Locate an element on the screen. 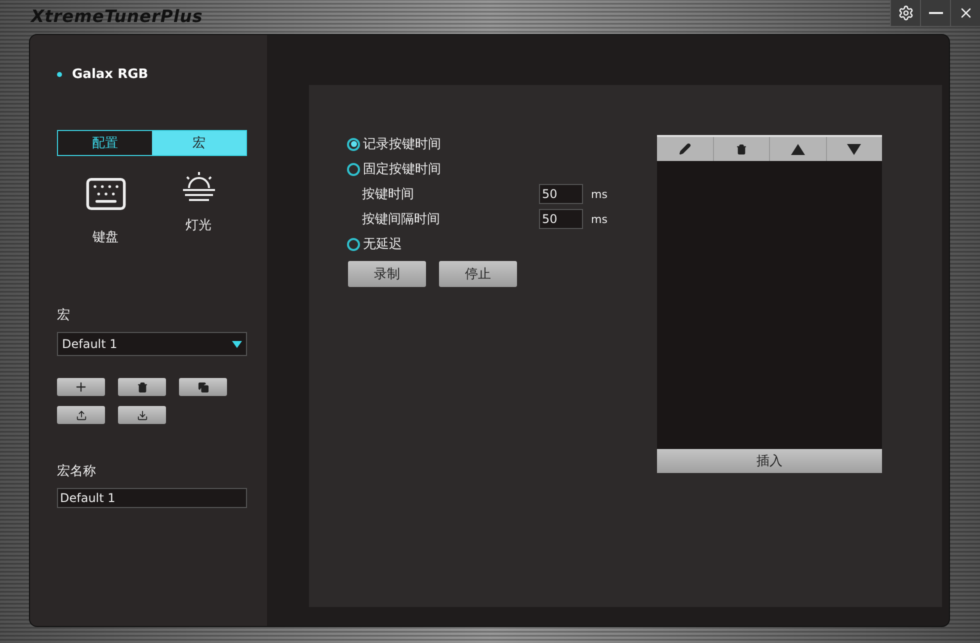 This screenshot has width=980, height=643. download-icon is located at coordinates (142, 415).